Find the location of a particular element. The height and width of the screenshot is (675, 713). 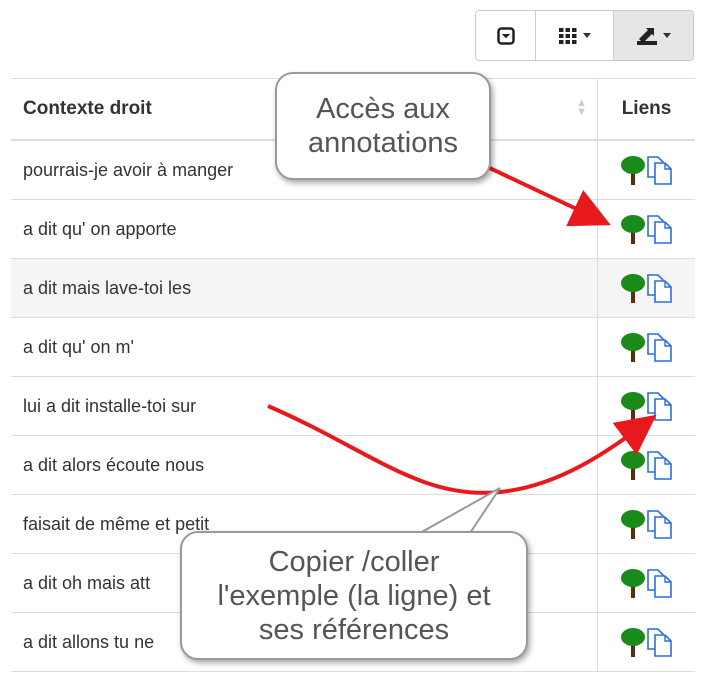

callout-line: l'exemple (la ligne) et is located at coordinates (354, 595).